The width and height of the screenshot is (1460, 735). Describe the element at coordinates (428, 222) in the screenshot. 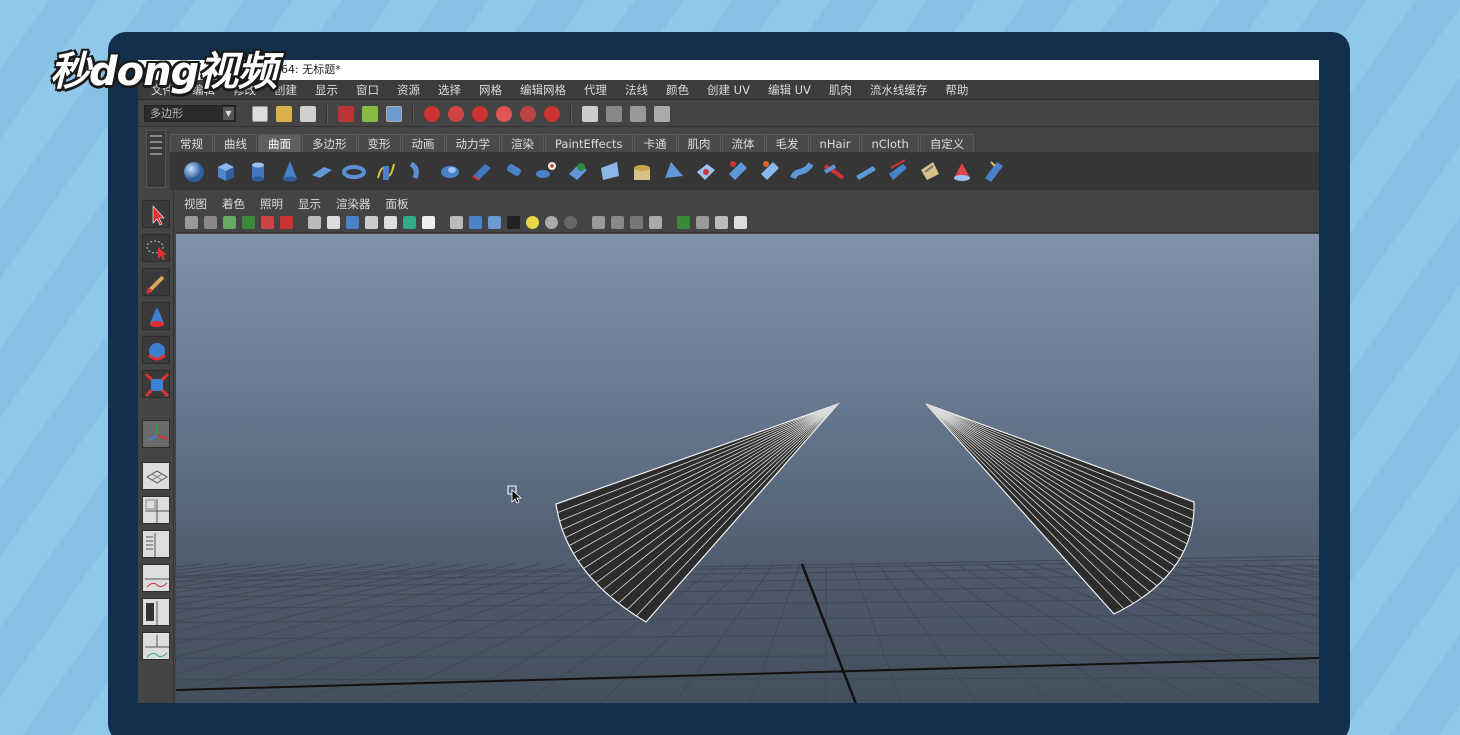

I see `safe-title-icon` at that location.